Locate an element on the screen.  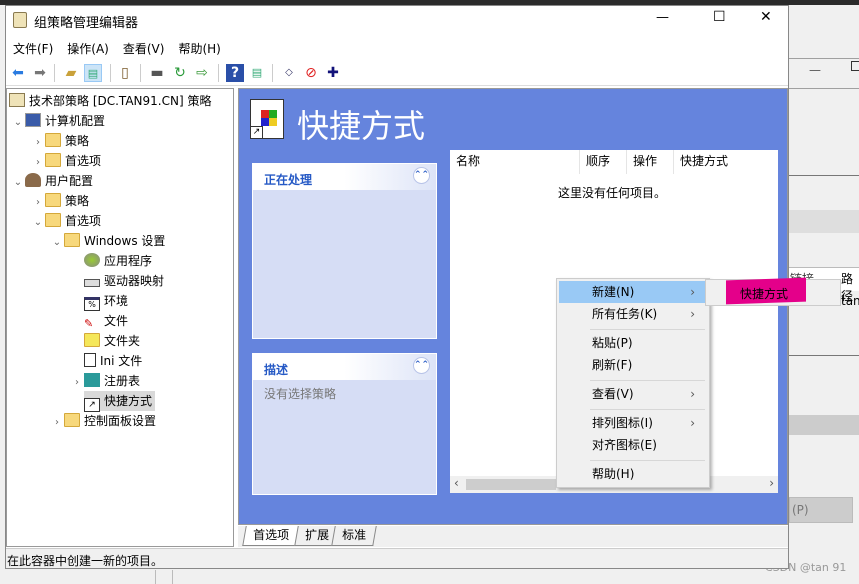
minimize-button: — is located at coordinates (662, 17).